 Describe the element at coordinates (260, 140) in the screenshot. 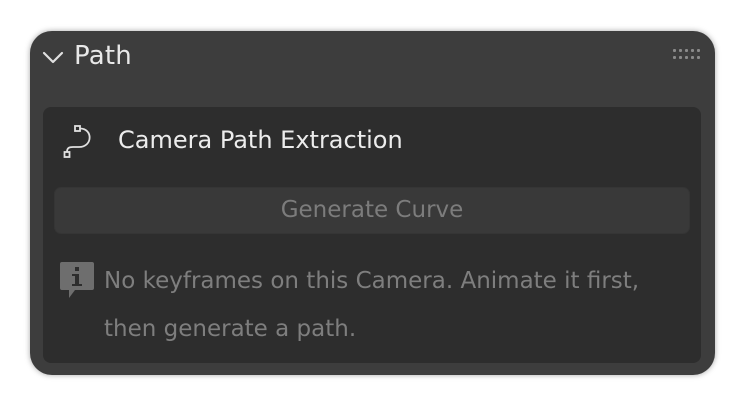

I see `subpanel-title: Camera Path Extraction` at that location.